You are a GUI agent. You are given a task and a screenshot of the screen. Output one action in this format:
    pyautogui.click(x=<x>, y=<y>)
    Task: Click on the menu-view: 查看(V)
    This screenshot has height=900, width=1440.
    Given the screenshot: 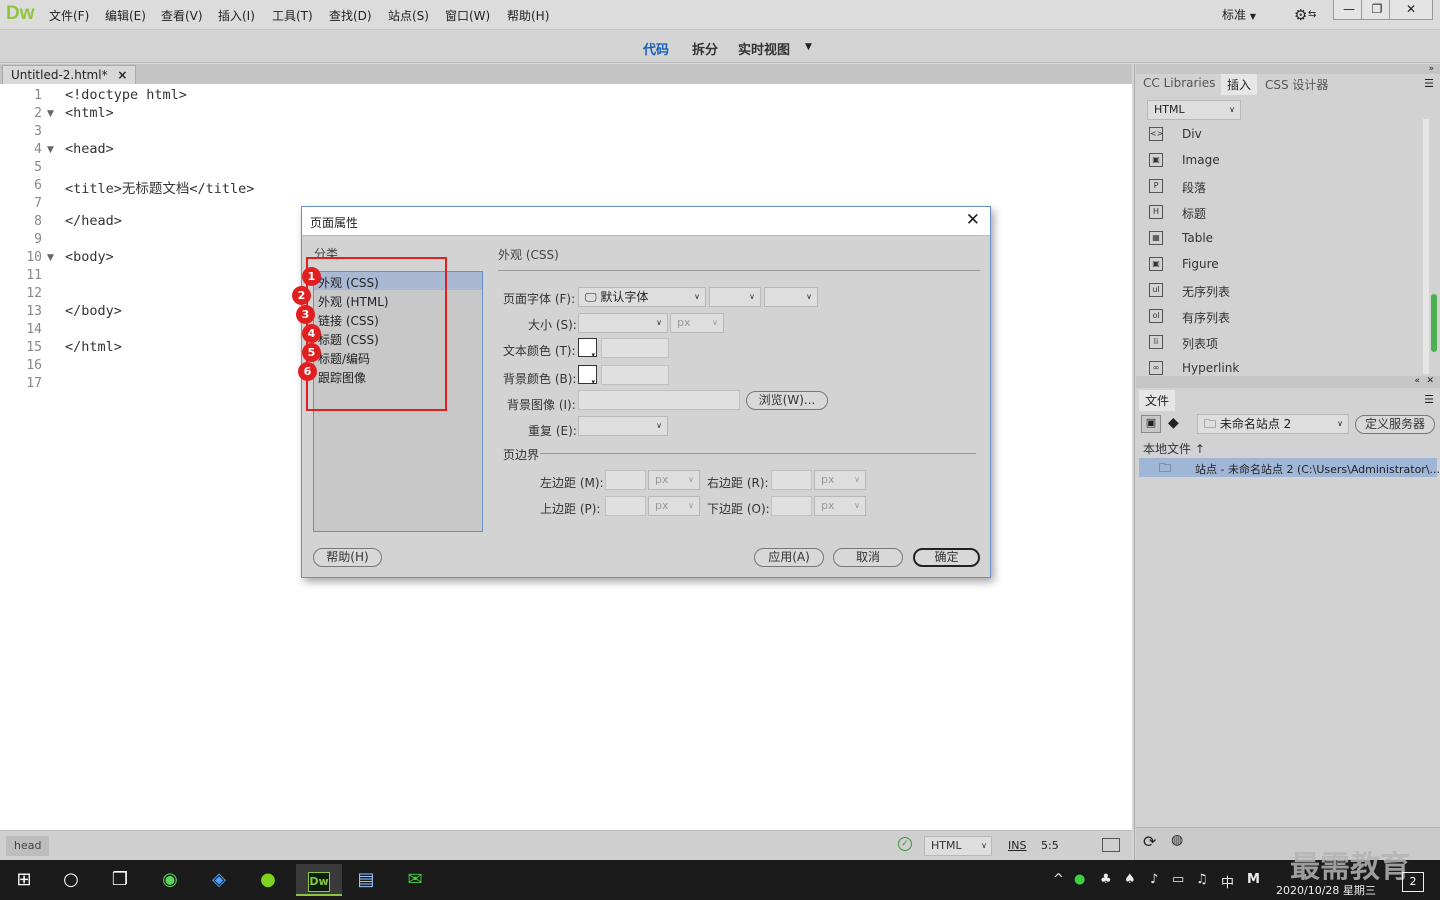 What is the action you would take?
    pyautogui.click(x=182, y=15)
    